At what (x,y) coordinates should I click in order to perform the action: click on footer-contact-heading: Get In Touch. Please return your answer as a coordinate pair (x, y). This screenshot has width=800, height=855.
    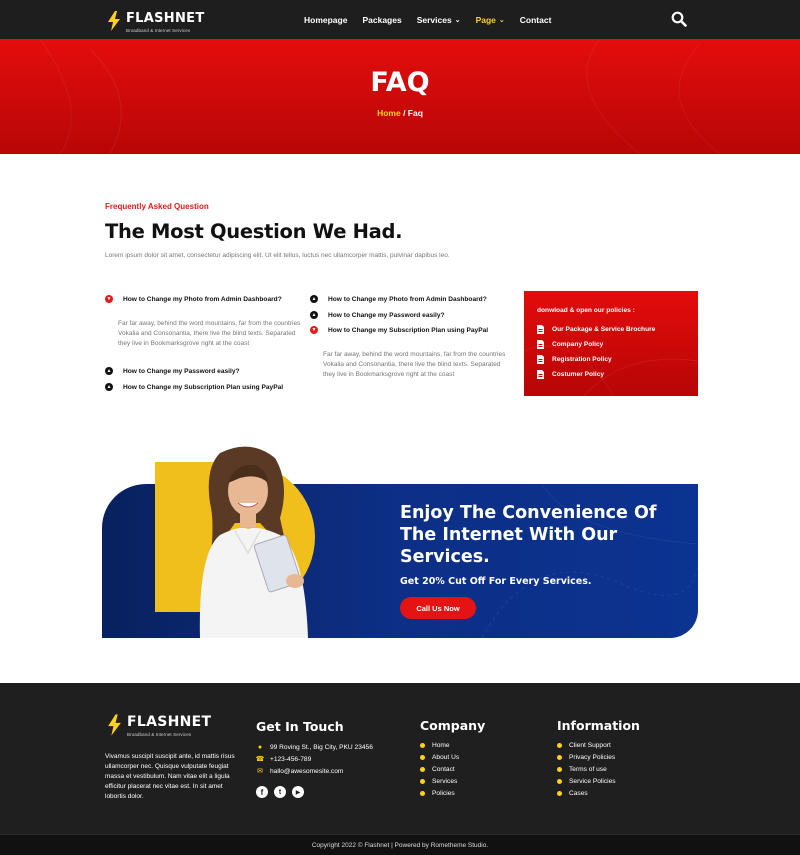
    Looking at the image, I should click on (300, 726).